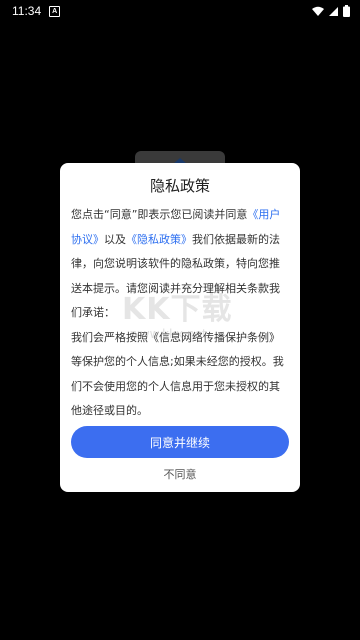 The height and width of the screenshot is (640, 360). What do you see at coordinates (27, 11) in the screenshot?
I see `status-time: 11:34` at bounding box center [27, 11].